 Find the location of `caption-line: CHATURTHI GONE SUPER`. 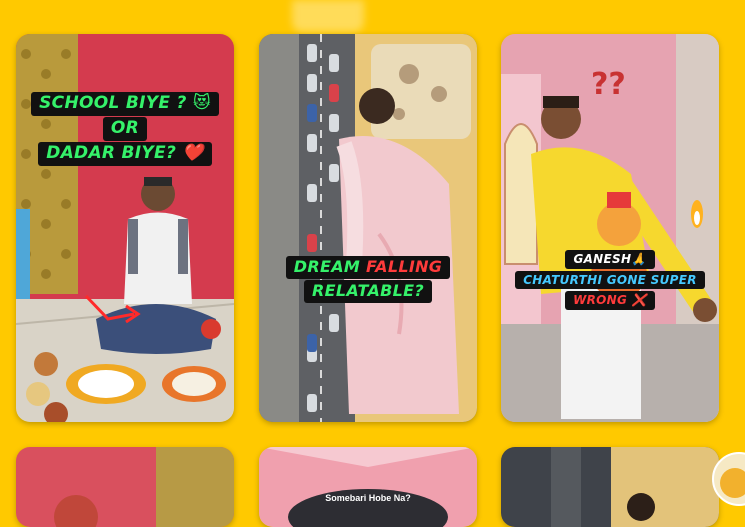

caption-line: CHATURTHI GONE SUPER is located at coordinates (610, 280).